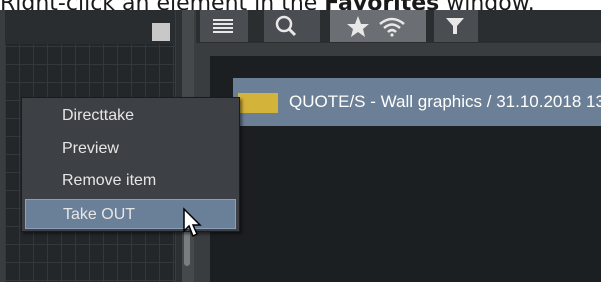 This screenshot has width=601, height=282. I want to click on tab-filter, so click(456, 26).